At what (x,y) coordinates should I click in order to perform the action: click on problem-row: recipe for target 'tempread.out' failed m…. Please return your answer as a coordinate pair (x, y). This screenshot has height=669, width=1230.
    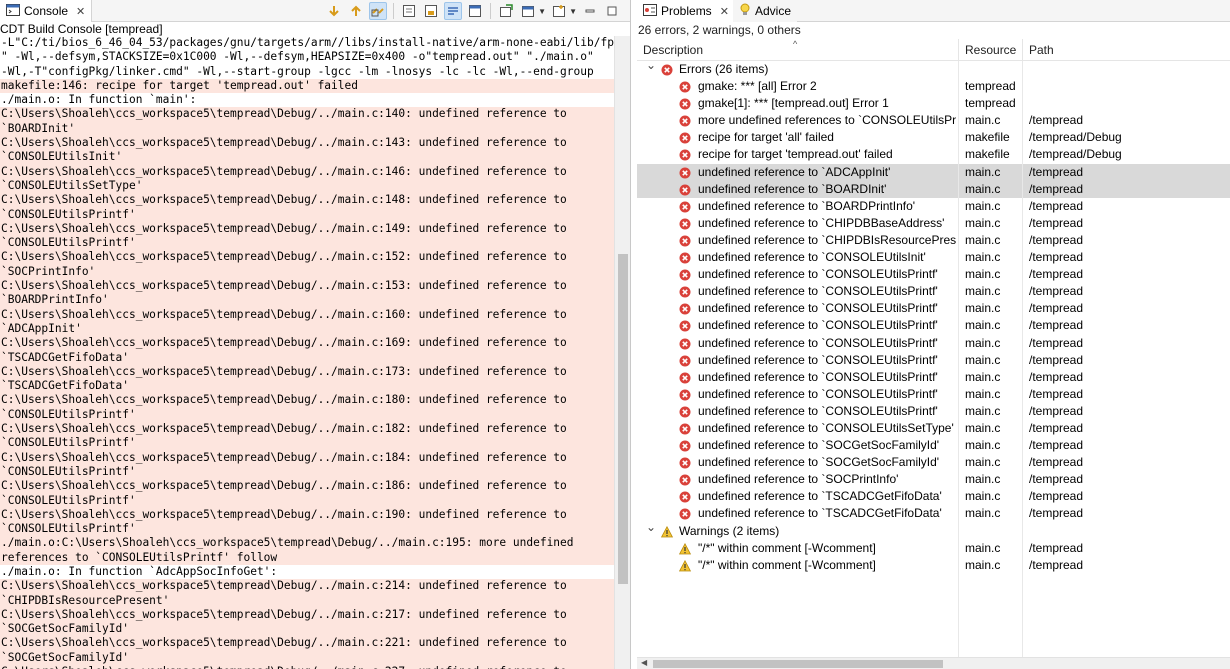
    Looking at the image, I should click on (933, 155).